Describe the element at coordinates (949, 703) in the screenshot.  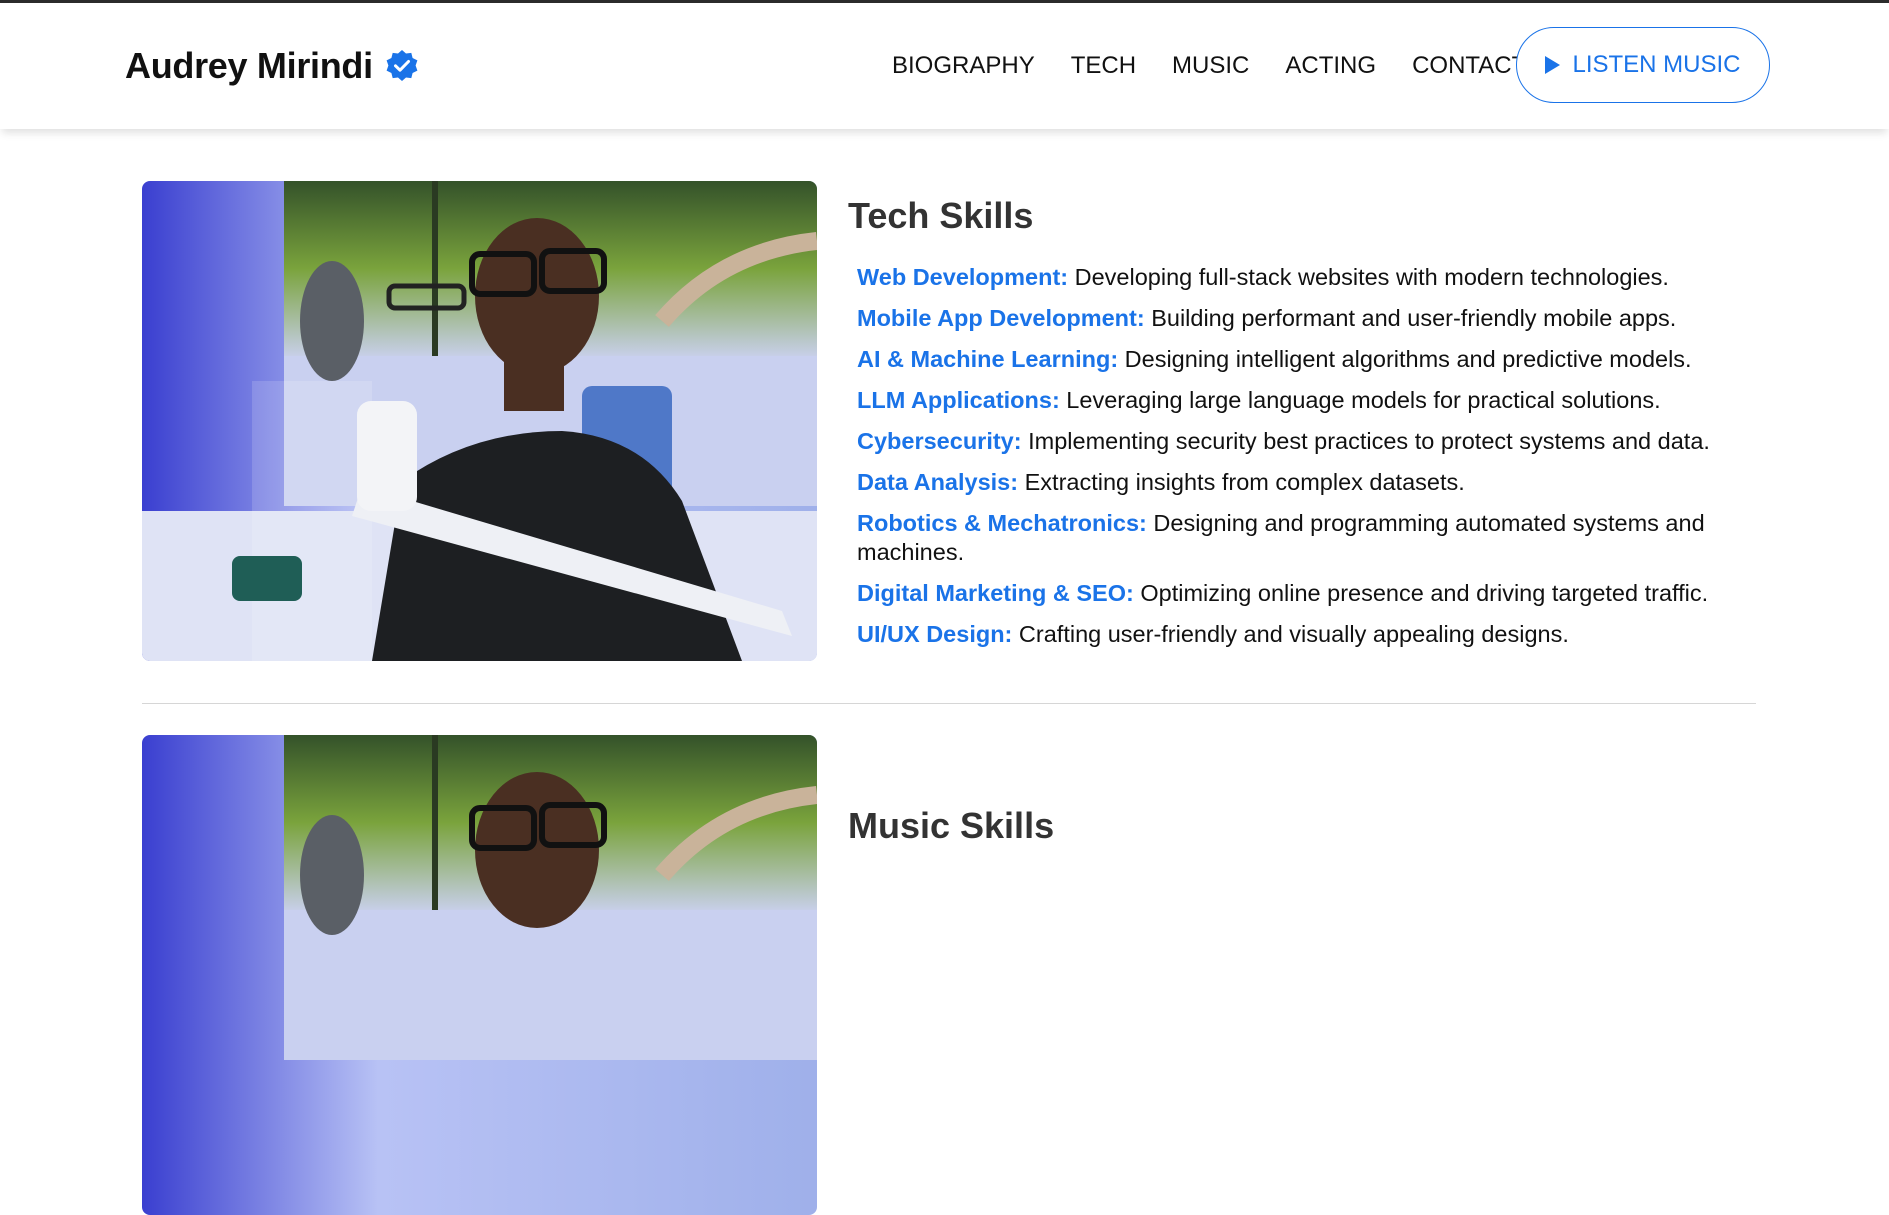
I see `section-divider` at that location.